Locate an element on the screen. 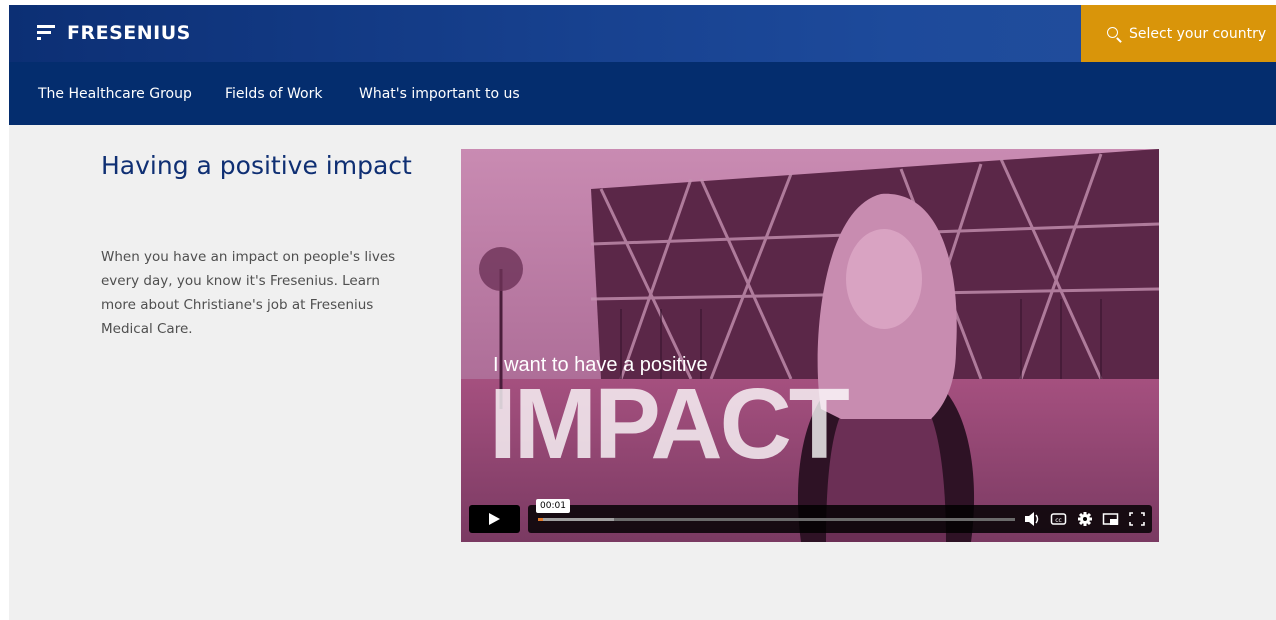 This screenshot has width=1276, height=620. buffered-progress is located at coordinates (576, 519).